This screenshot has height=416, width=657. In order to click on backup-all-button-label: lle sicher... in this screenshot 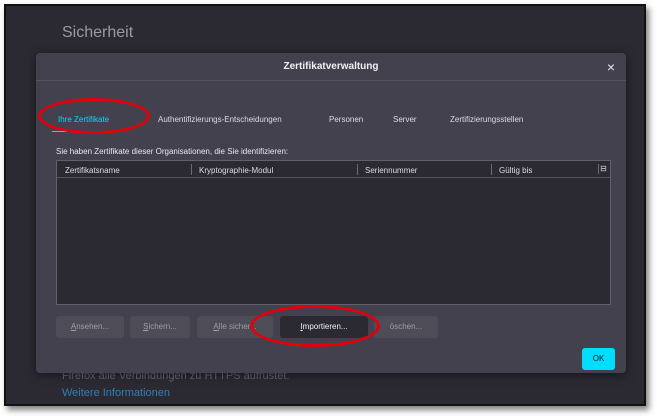, I will do `click(237, 326)`.